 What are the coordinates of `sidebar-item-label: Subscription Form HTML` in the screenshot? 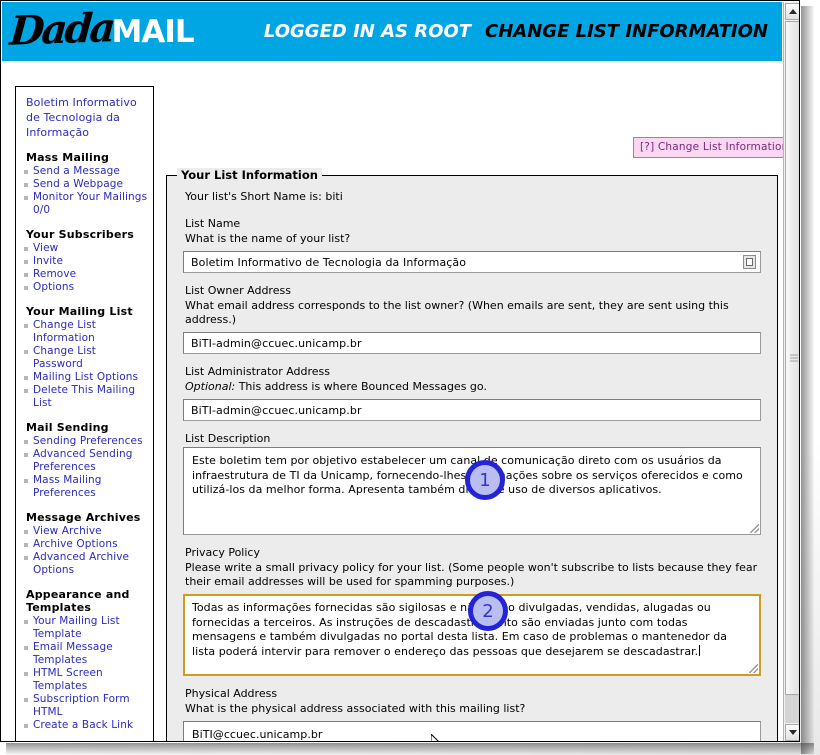 It's located at (91, 706).